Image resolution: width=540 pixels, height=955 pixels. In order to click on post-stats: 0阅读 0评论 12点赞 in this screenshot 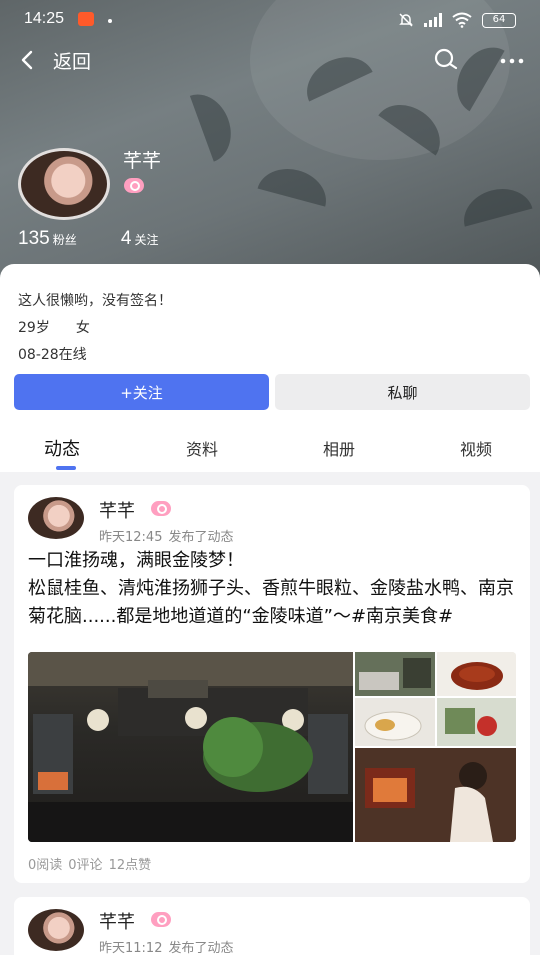, I will do `click(92, 863)`.